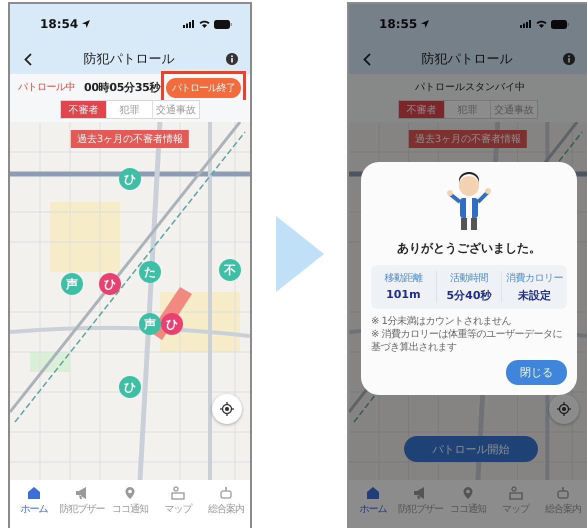  I want to click on thanks-message: ありがとうございました。, so click(469, 248).